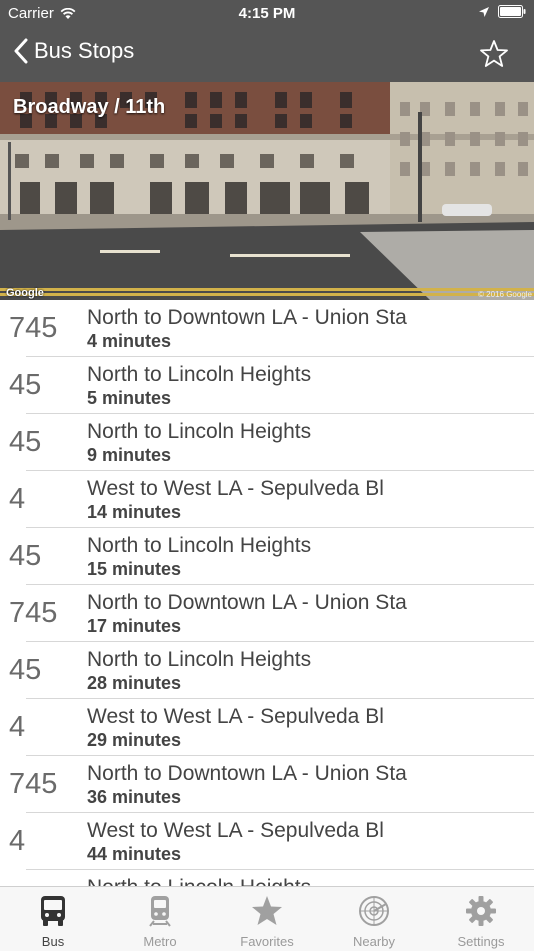  I want to click on tab-metro: Metro, so click(160, 919).